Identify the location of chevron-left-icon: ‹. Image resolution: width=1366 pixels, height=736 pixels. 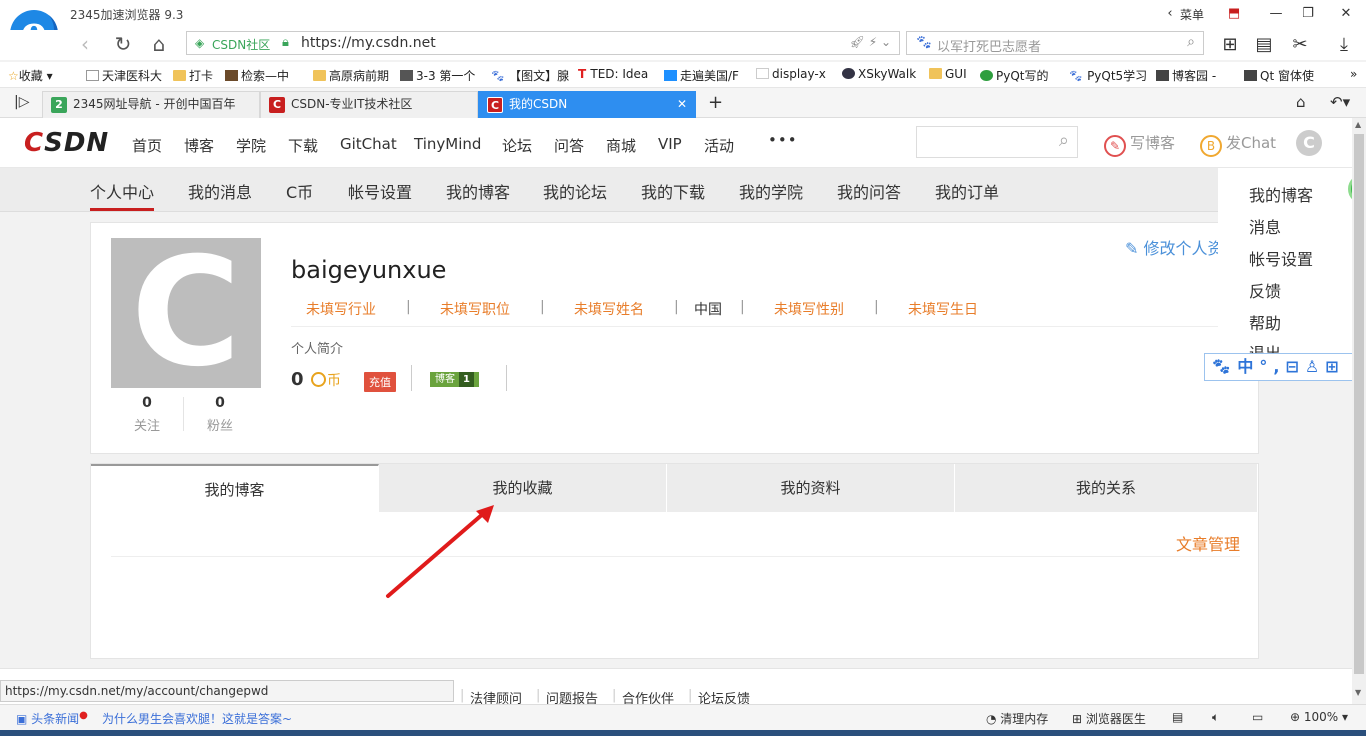
(1170, 14).